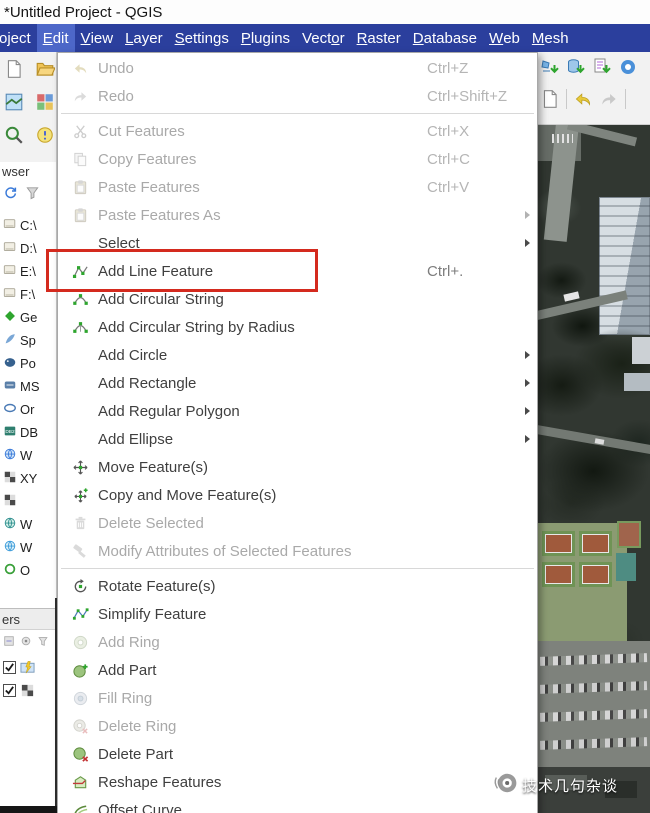 This screenshot has width=650, height=813. Describe the element at coordinates (29, 102) in the screenshot. I see `toolbar-row` at that location.